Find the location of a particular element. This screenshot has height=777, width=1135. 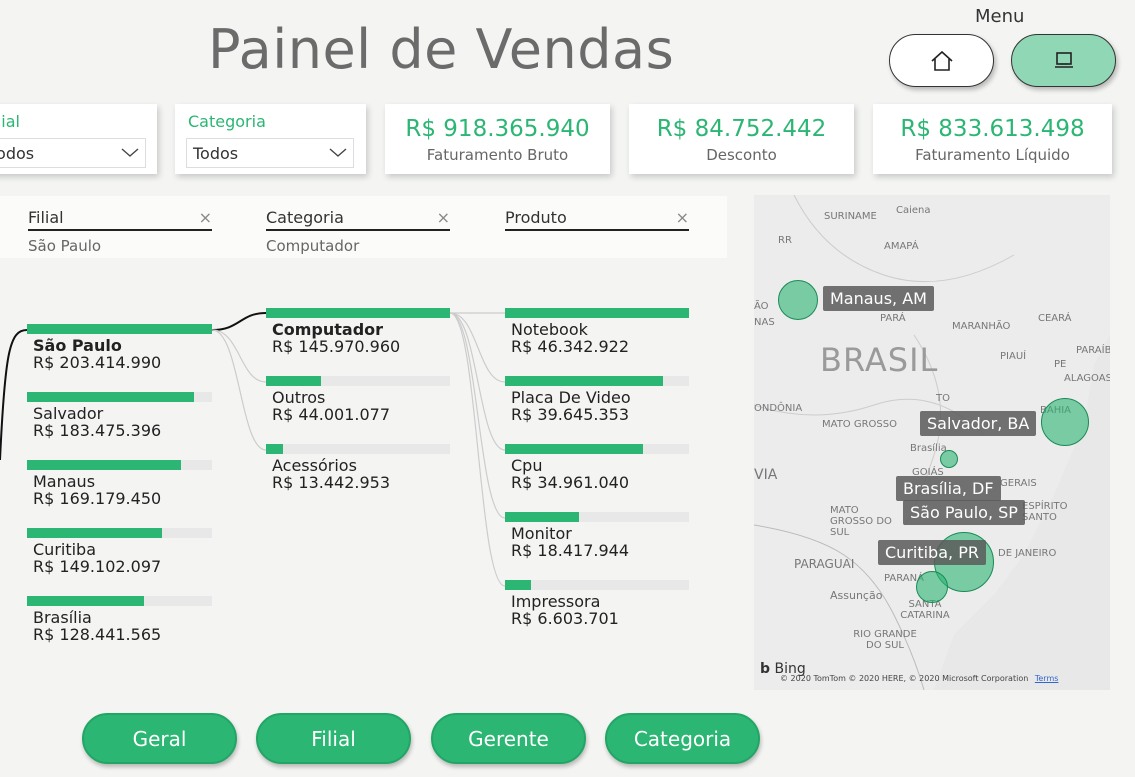

nav-button-gerente: Gerente is located at coordinates (508, 738).